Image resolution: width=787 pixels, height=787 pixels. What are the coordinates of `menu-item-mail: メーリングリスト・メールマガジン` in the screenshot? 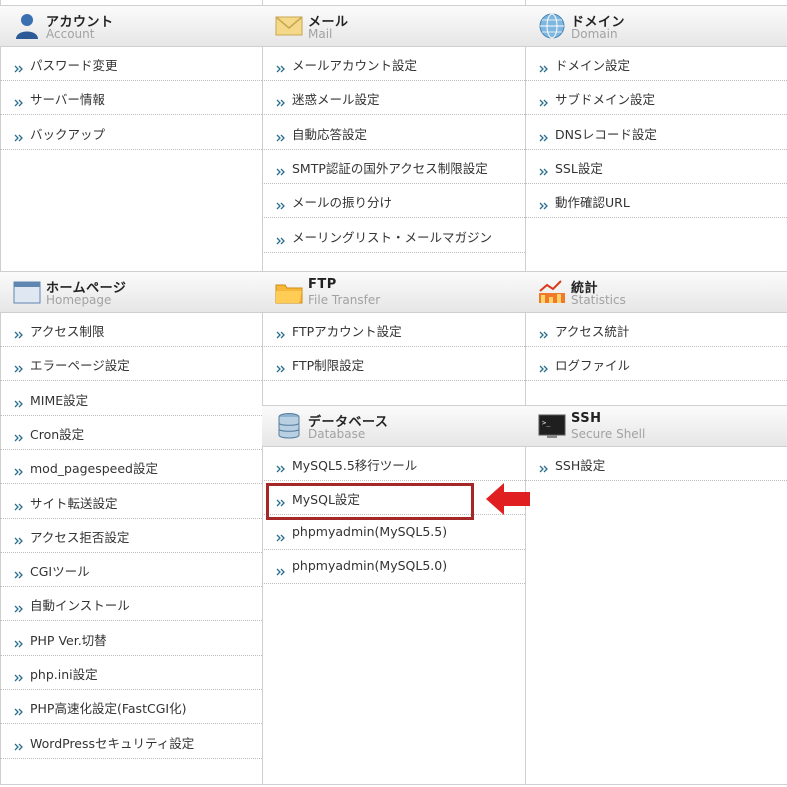 It's located at (393, 235).